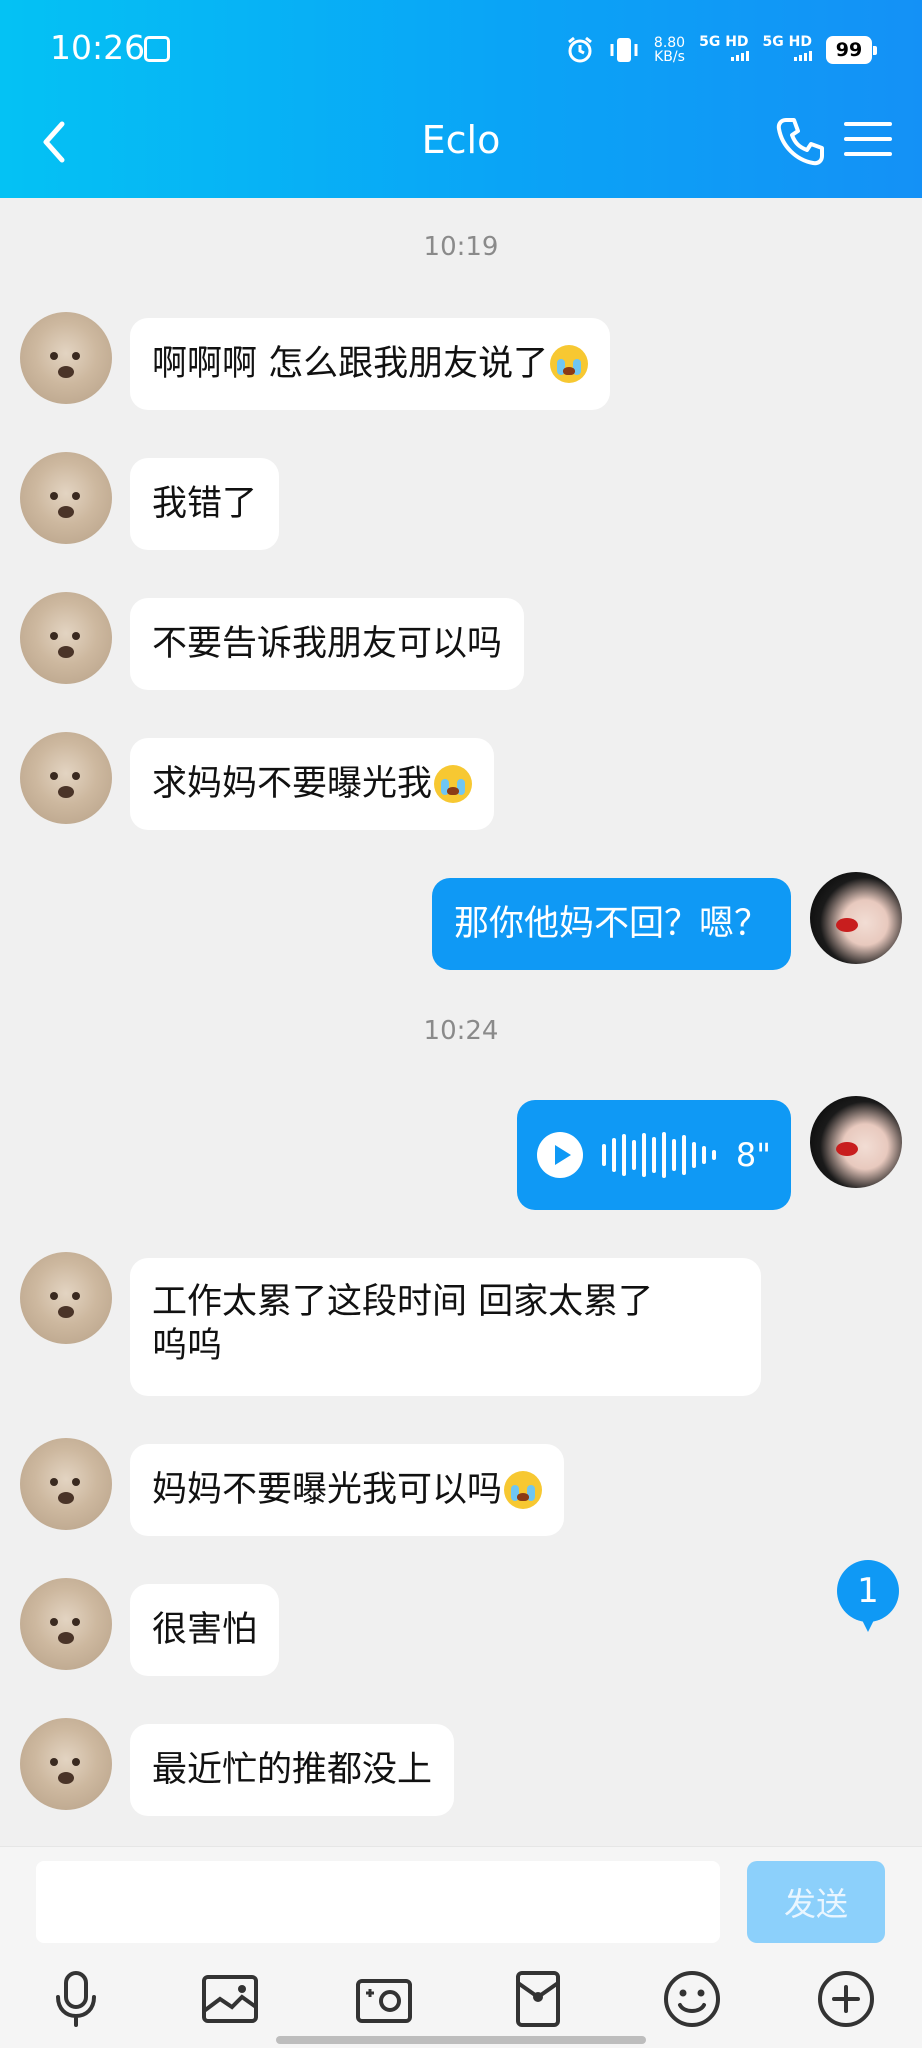  I want to click on message-text: 最近忙的推都没上, so click(292, 1770).